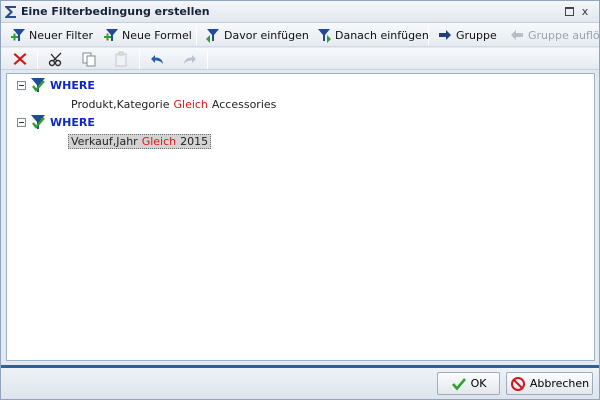 The image size is (600, 400). What do you see at coordinates (89, 59) in the screenshot?
I see `copy-icon` at bounding box center [89, 59].